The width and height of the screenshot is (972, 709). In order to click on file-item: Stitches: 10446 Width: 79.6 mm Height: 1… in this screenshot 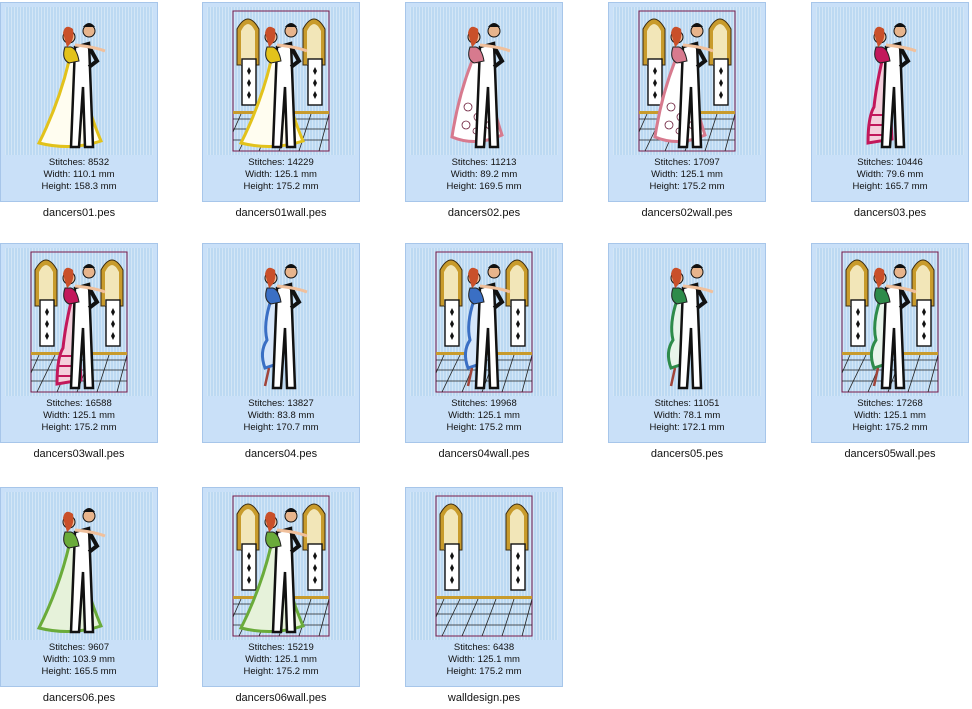, I will do `click(890, 113)`.